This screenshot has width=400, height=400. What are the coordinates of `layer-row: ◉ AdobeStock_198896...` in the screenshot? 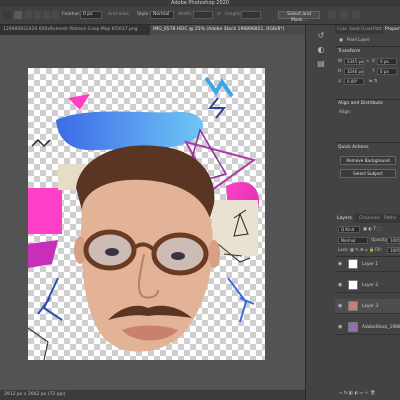 It's located at (367, 327).